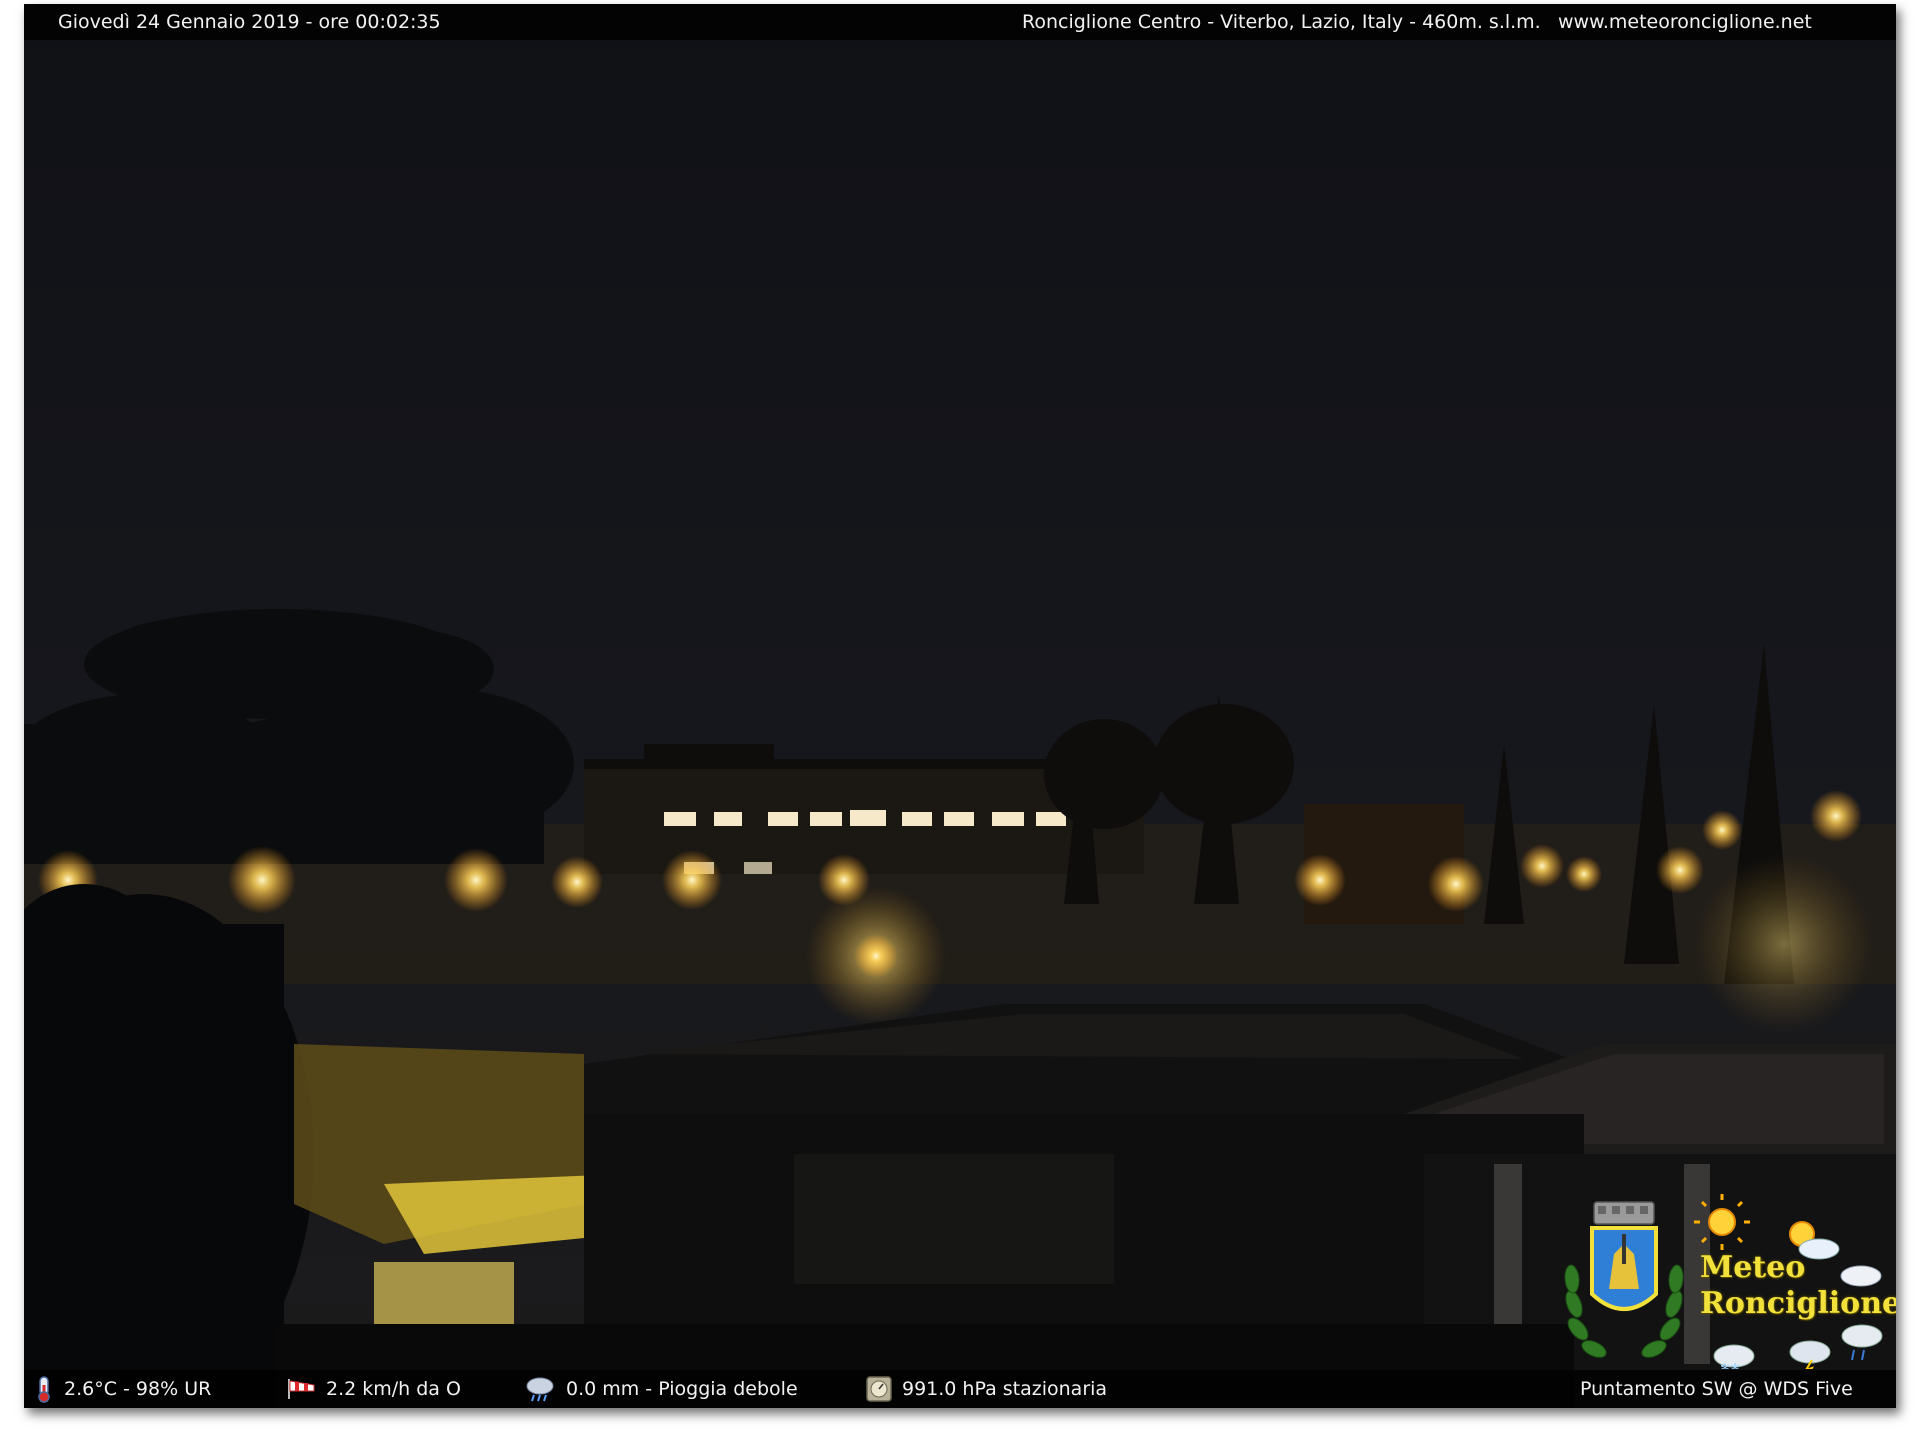 The image size is (1920, 1440). Describe the element at coordinates (1716, 1389) in the screenshot. I see `pointing-label: Puntamento SW @ WDS Five` at that location.